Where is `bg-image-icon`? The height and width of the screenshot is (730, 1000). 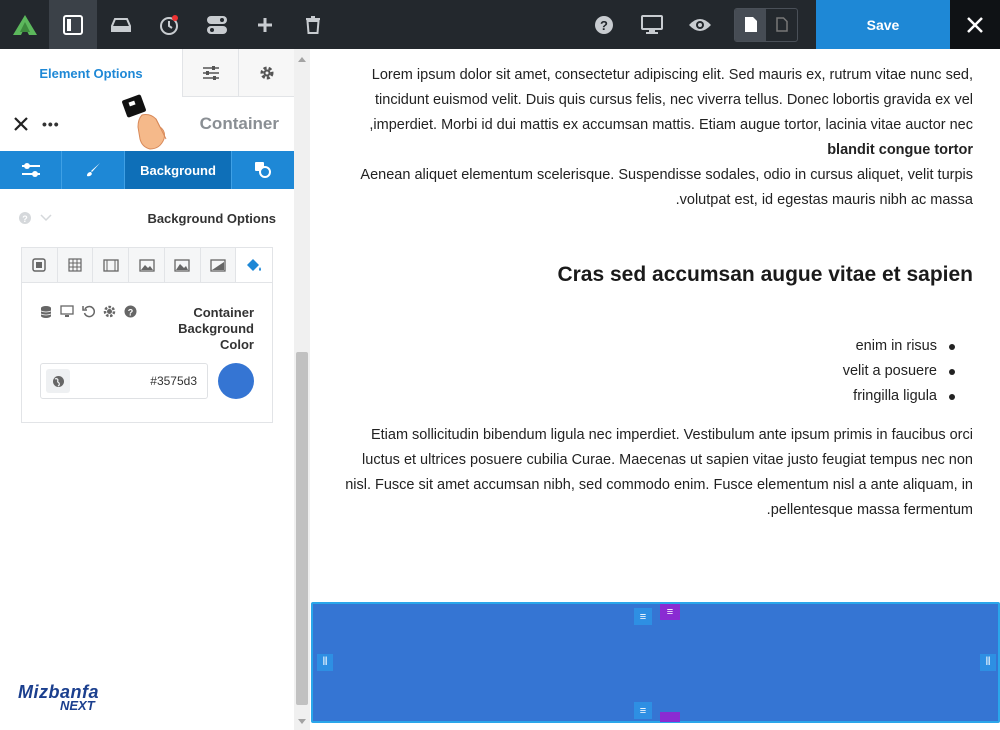
bg-image-icon is located at coordinates (147, 265).